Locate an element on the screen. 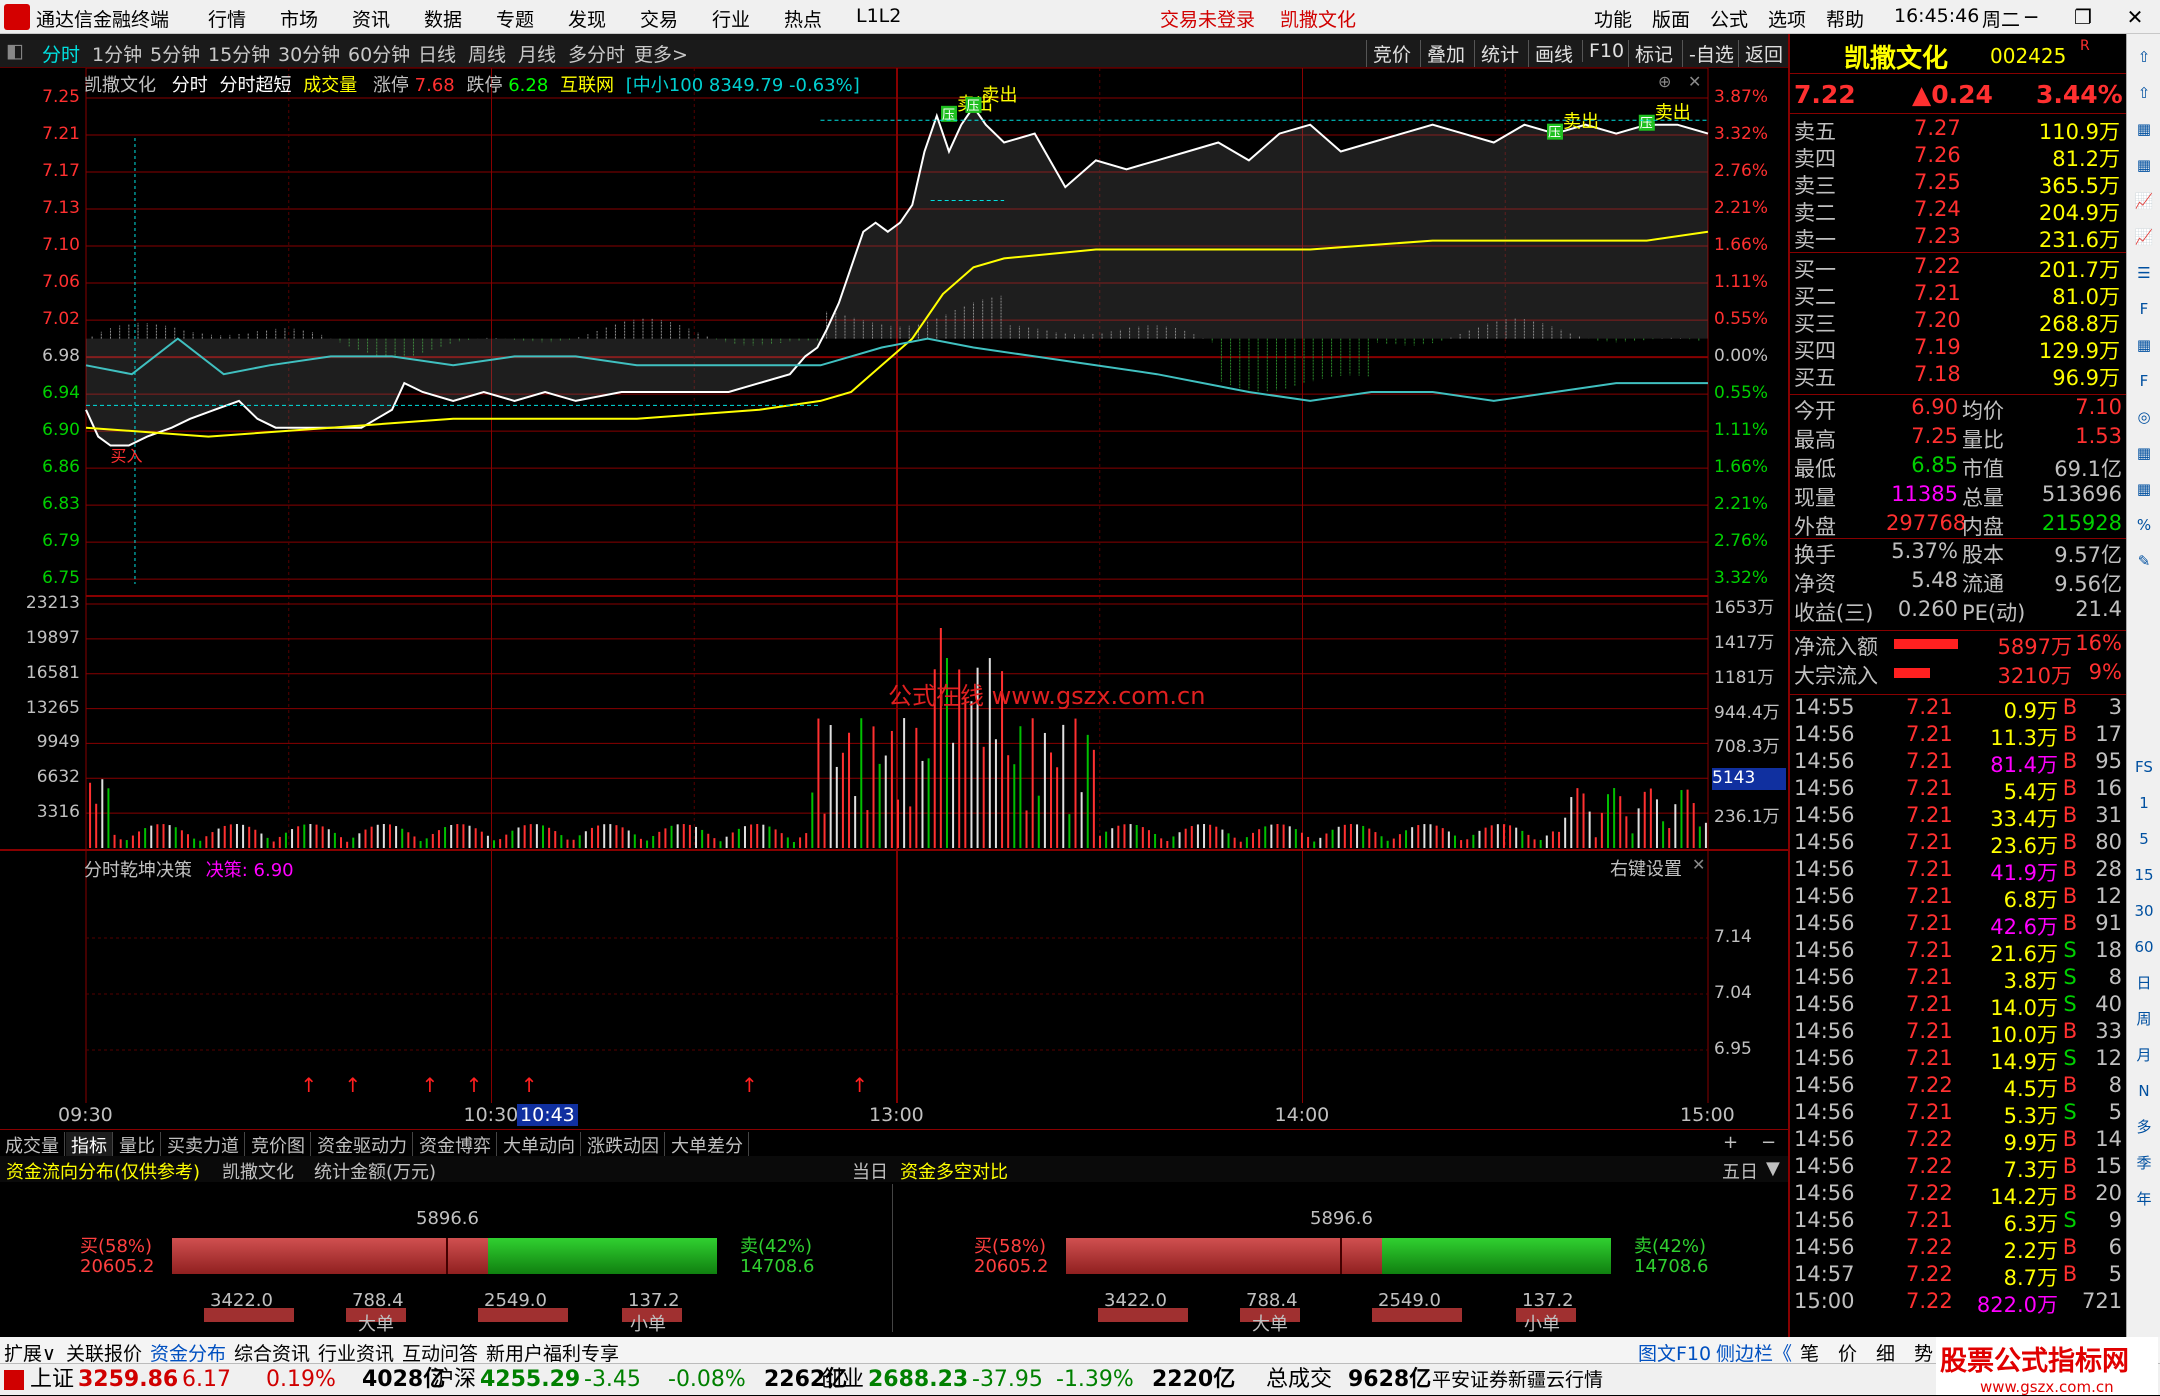 The height and width of the screenshot is (1396, 2160). sidebar-period-9: N is located at coordinates (2144, 1091).